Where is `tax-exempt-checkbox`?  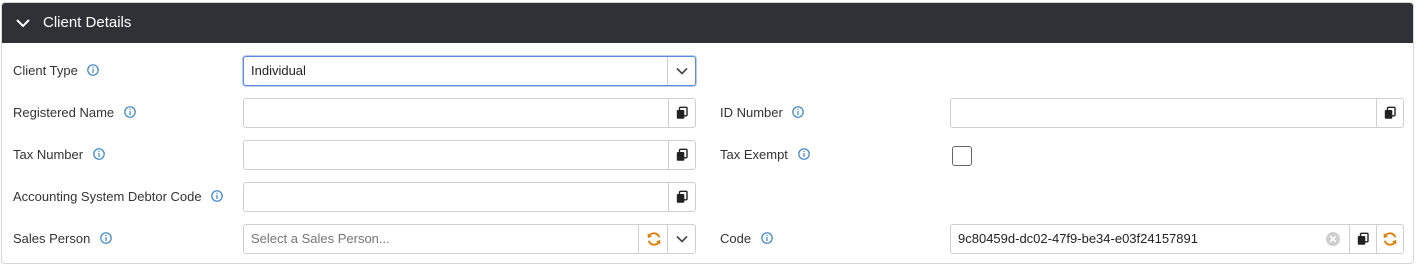 tax-exempt-checkbox is located at coordinates (962, 156).